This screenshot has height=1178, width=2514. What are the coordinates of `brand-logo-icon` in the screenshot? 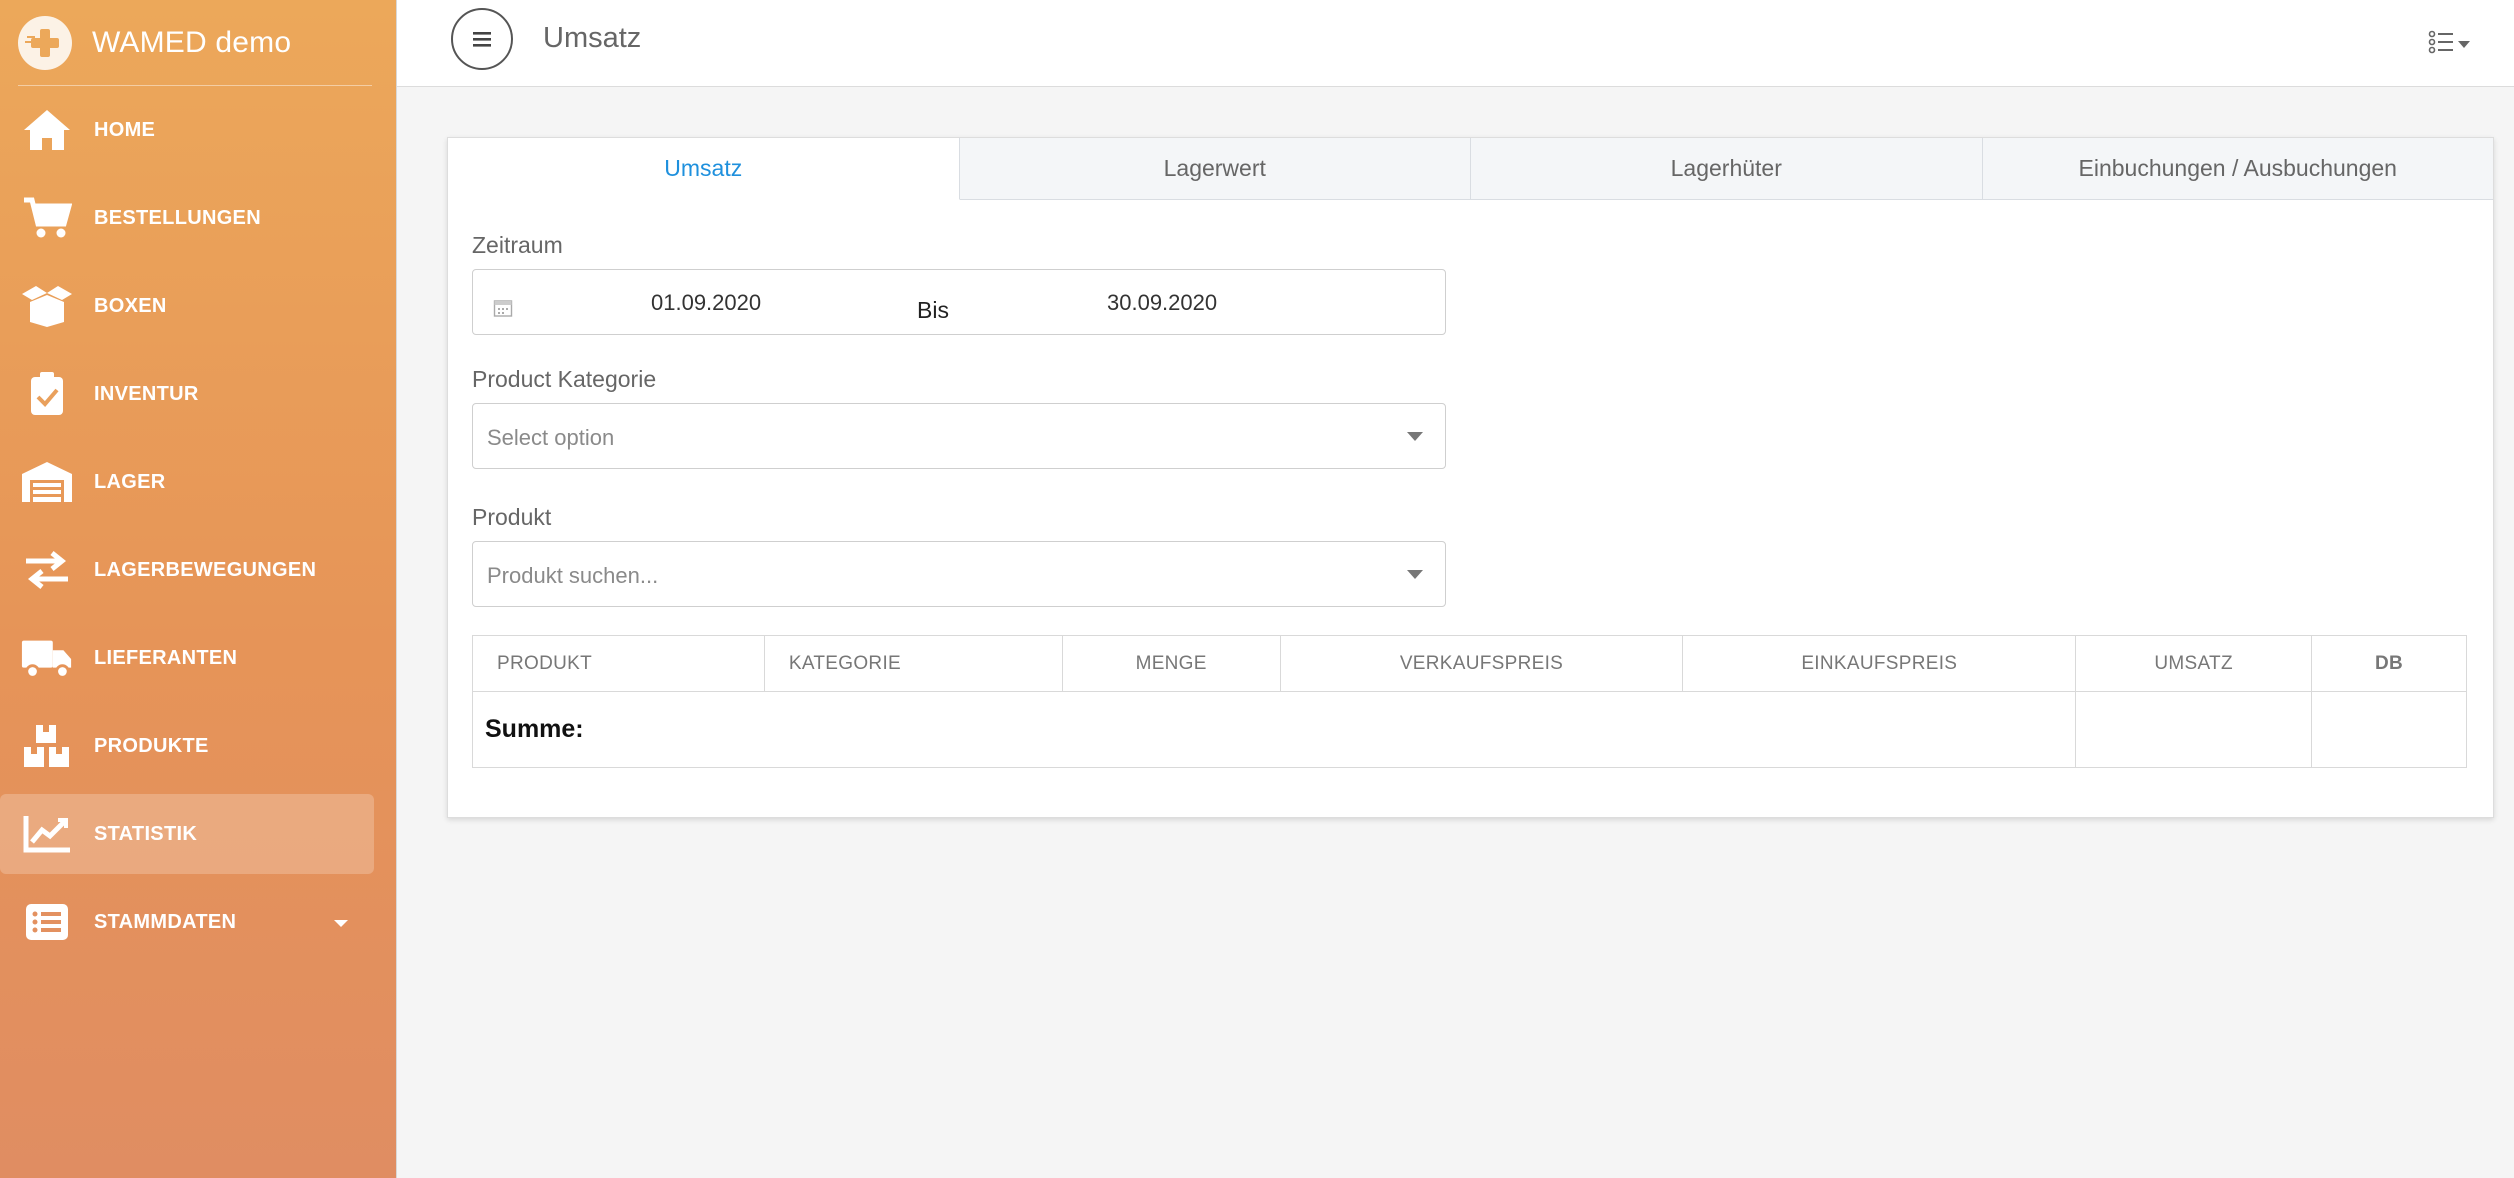 It's located at (45, 42).